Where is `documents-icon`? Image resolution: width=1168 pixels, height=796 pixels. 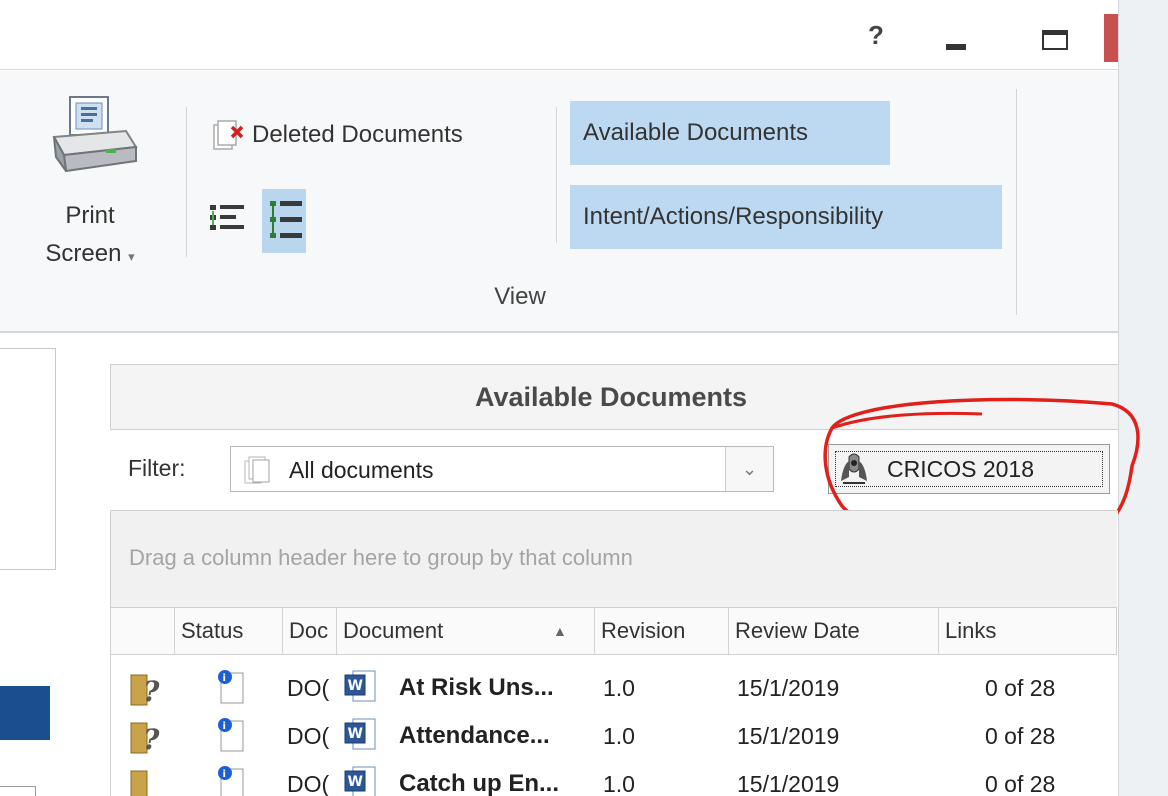
documents-icon is located at coordinates (257, 470).